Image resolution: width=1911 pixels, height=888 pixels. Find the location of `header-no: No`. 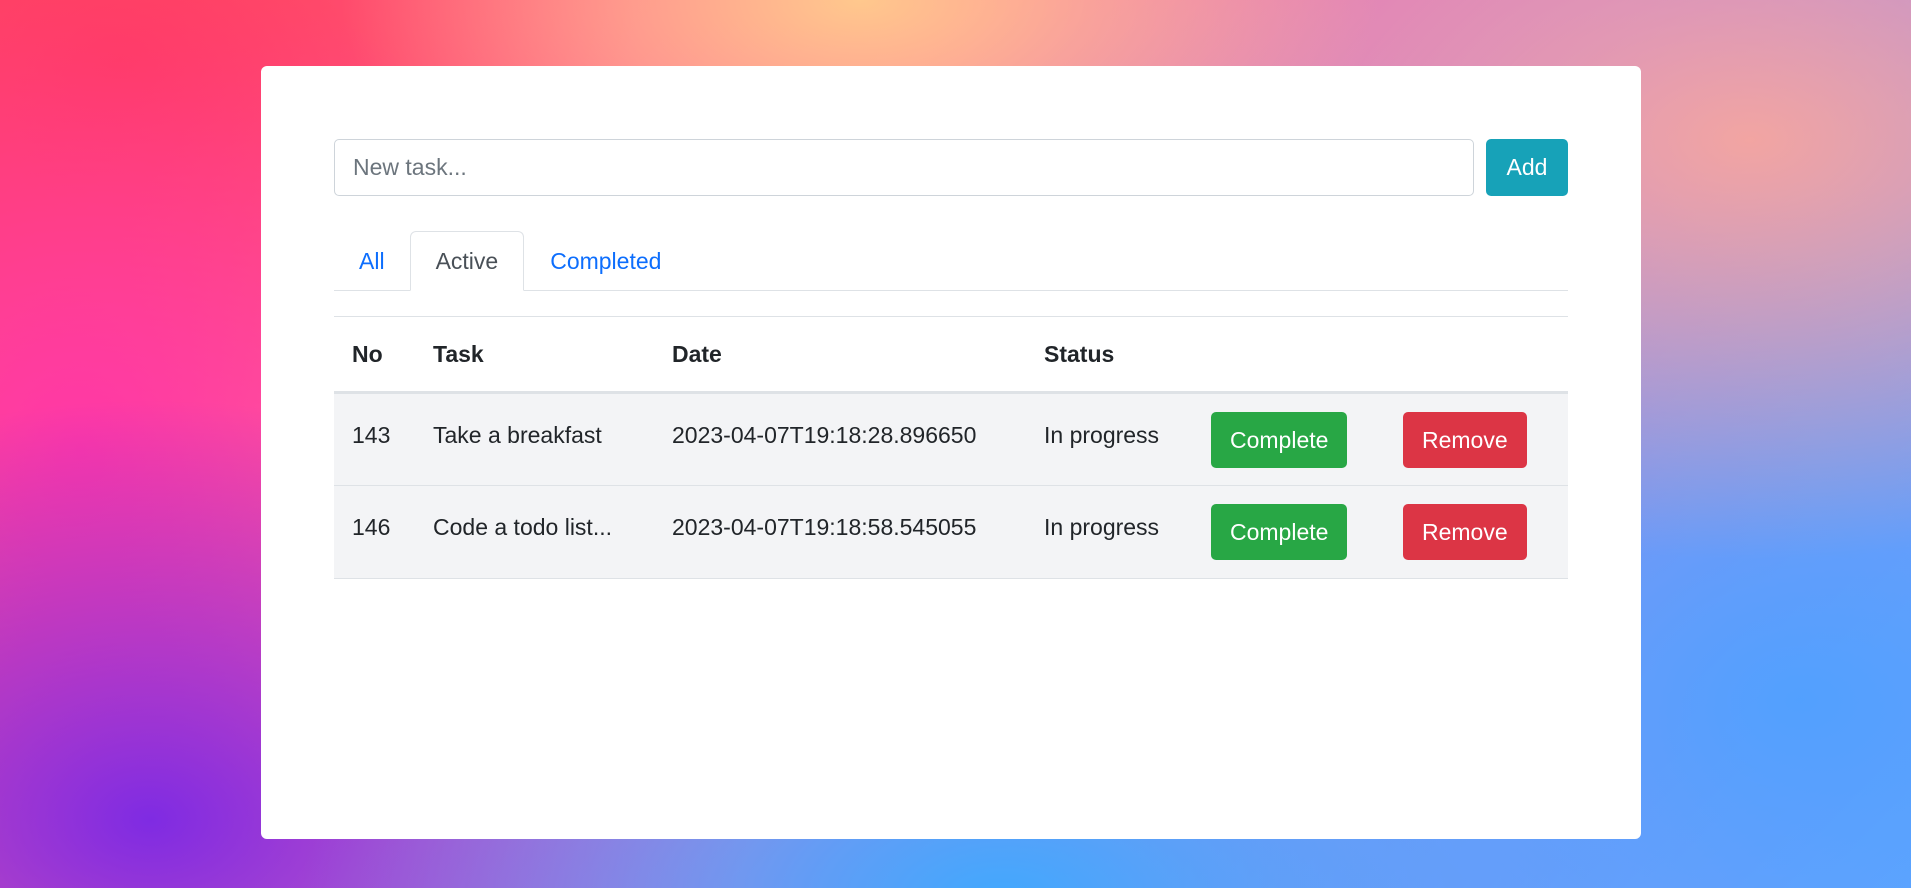

header-no: No is located at coordinates (374, 355).